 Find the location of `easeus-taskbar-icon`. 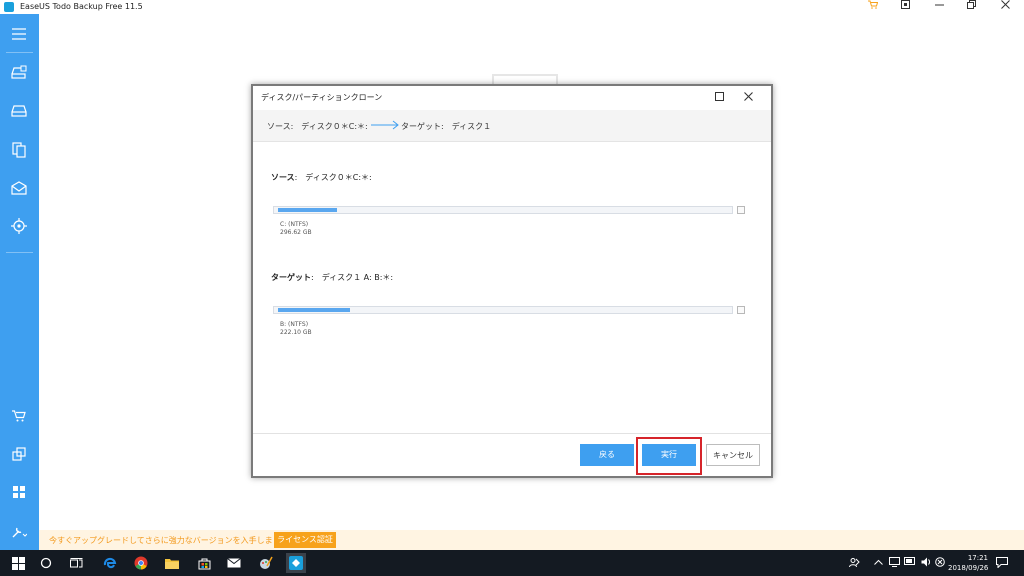

easeus-taskbar-icon is located at coordinates (296, 563).